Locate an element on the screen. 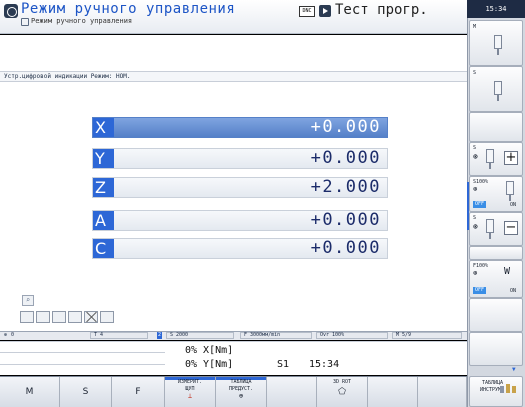 This screenshot has width=525, height=407. axis-row-y: Y +0.000 is located at coordinates (240, 158).